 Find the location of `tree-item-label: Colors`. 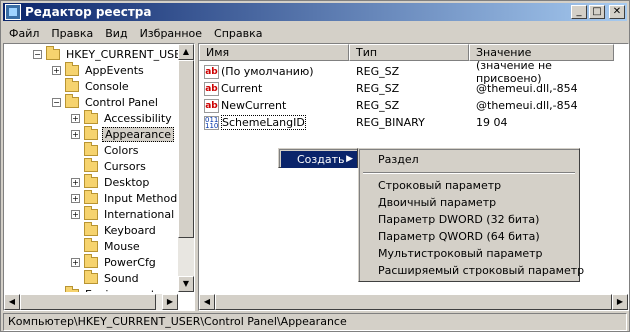

tree-item-label: Colors is located at coordinates (121, 150).